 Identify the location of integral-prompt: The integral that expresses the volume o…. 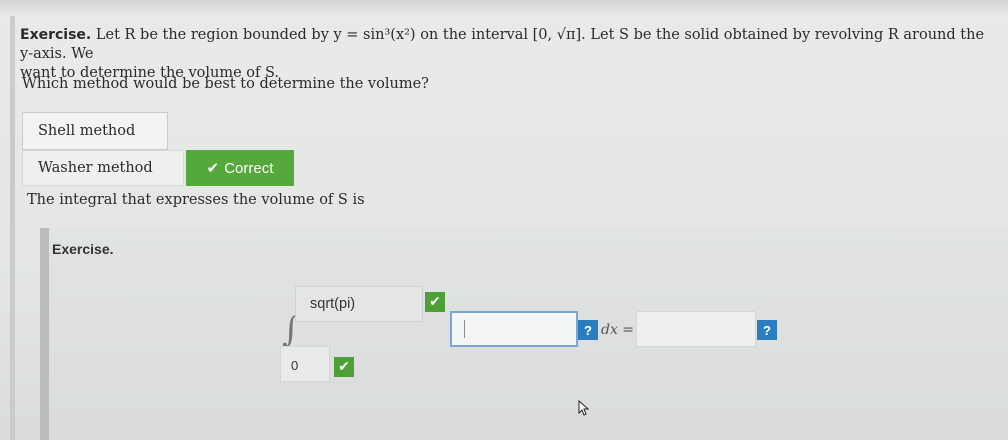
(196, 200).